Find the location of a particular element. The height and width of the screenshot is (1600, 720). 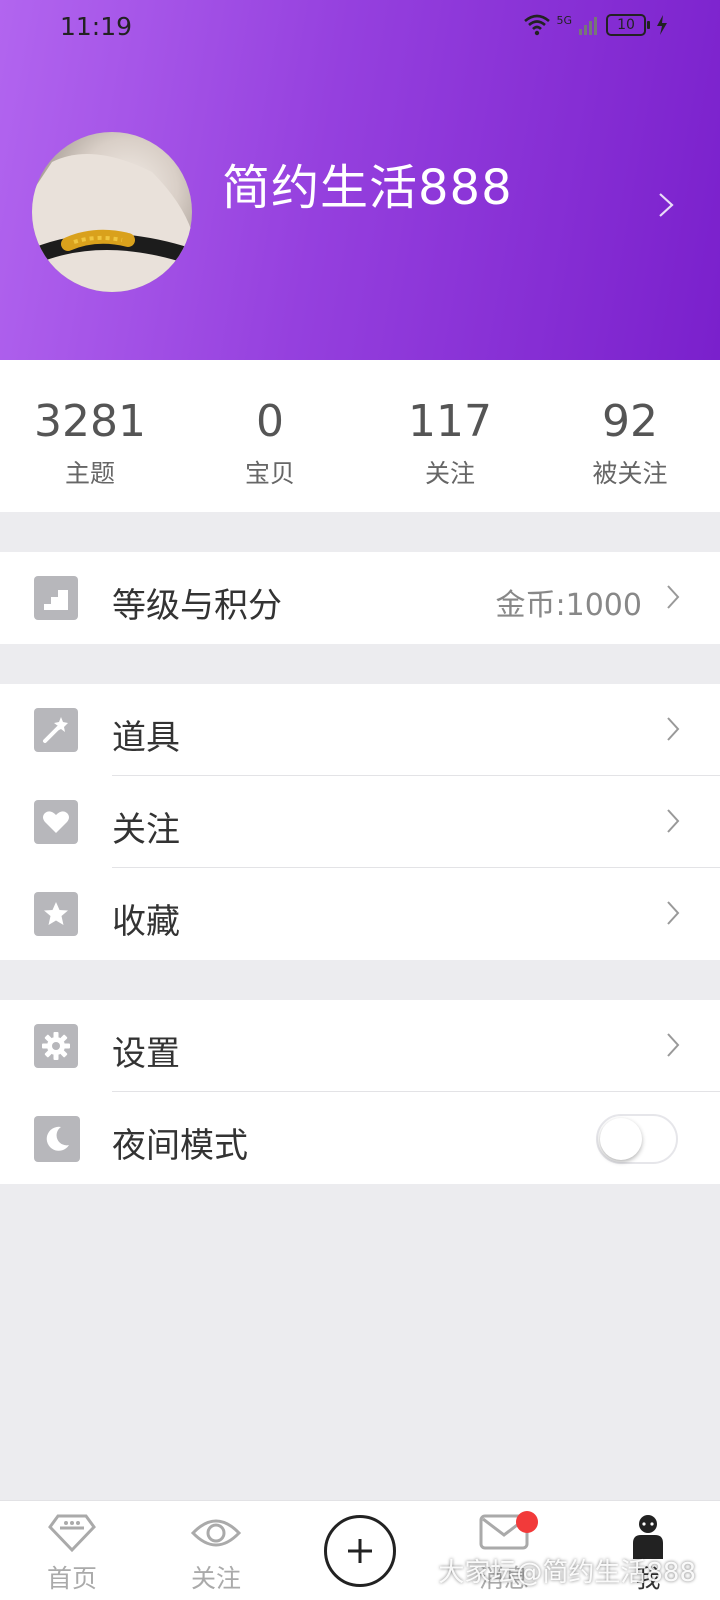

battery-level: 10 is located at coordinates (626, 25).